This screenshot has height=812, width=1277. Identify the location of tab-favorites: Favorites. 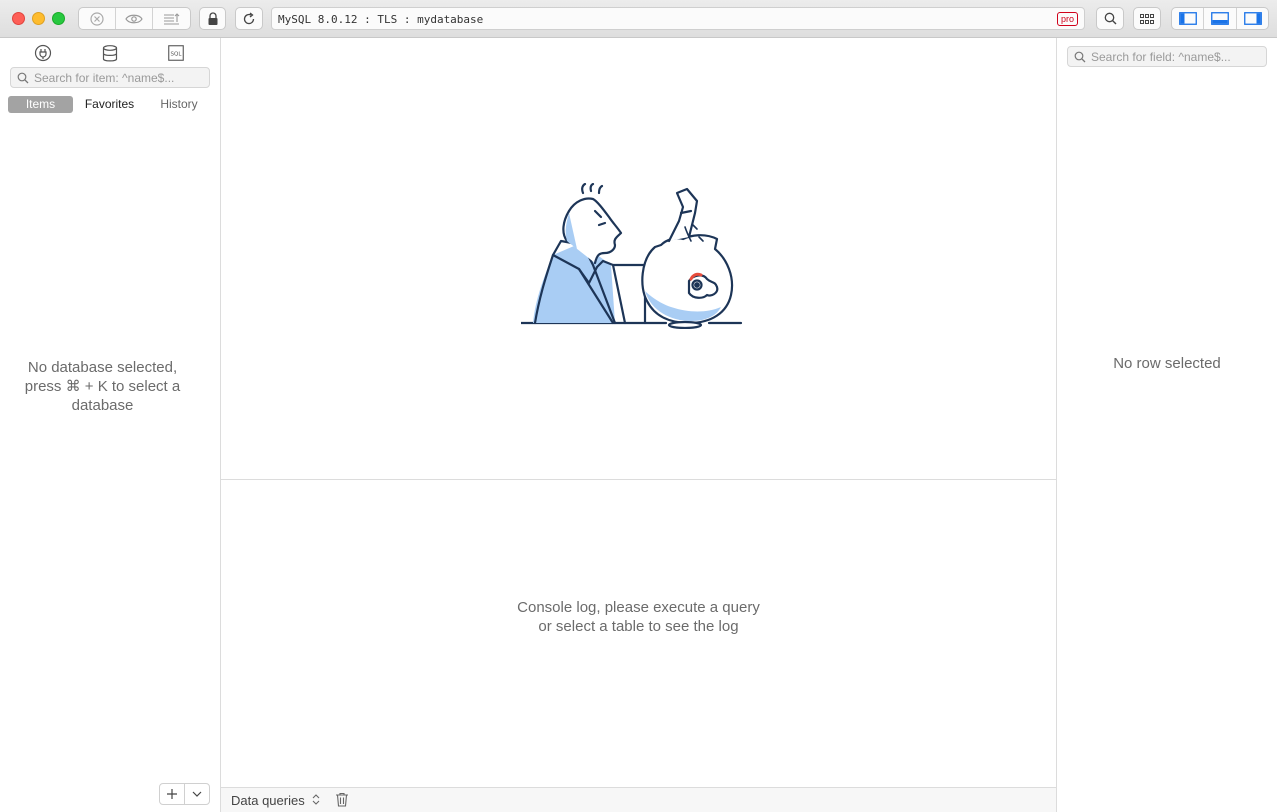
(109, 104).